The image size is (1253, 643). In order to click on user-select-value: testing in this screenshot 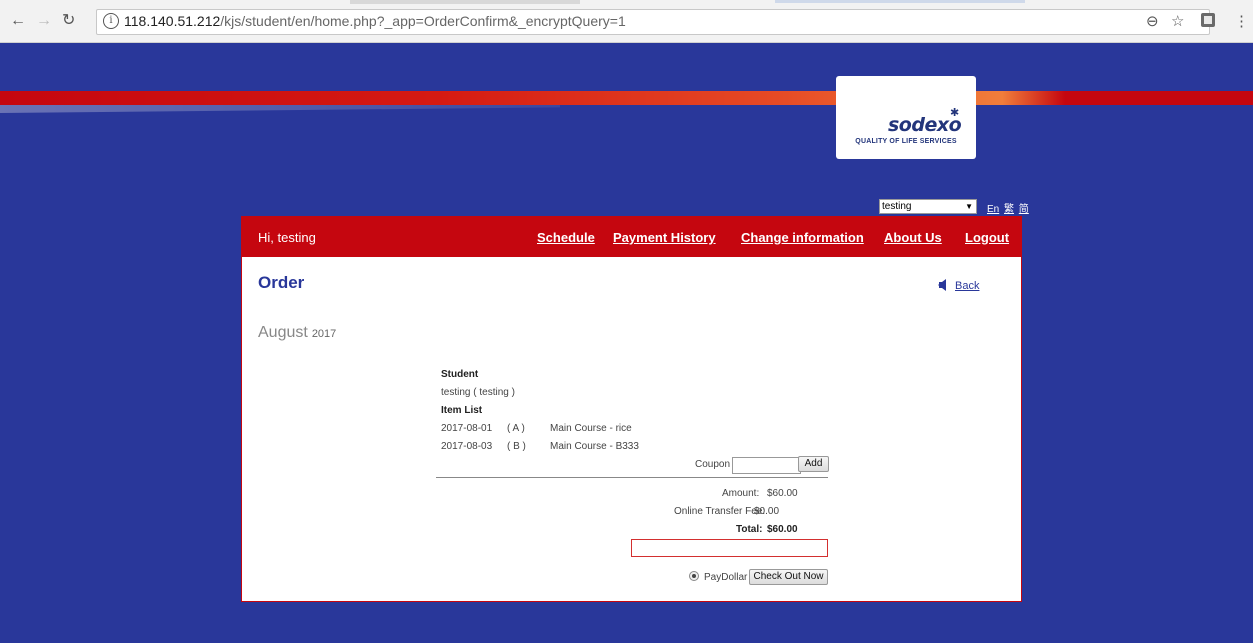, I will do `click(897, 206)`.